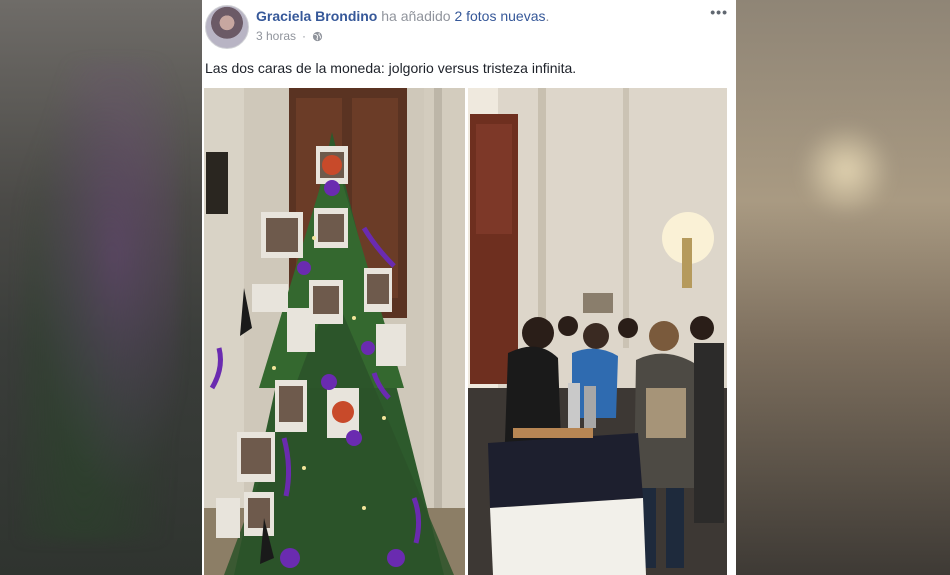  Describe the element at coordinates (316, 16) in the screenshot. I see `author-name-link: Graciela Brondino` at that location.